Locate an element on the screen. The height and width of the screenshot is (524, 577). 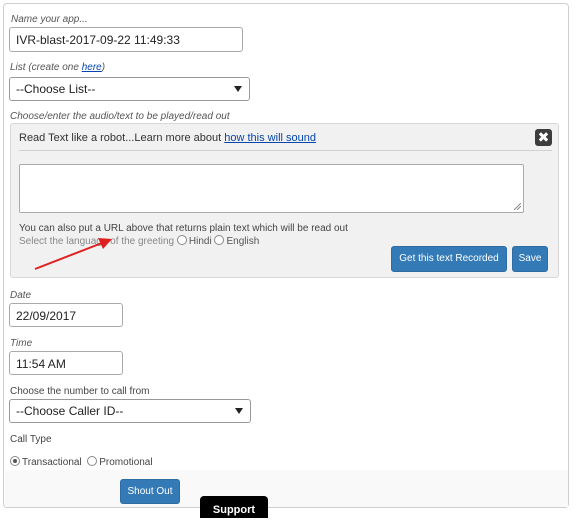
list-label: List (create one here) is located at coordinates (57, 67).